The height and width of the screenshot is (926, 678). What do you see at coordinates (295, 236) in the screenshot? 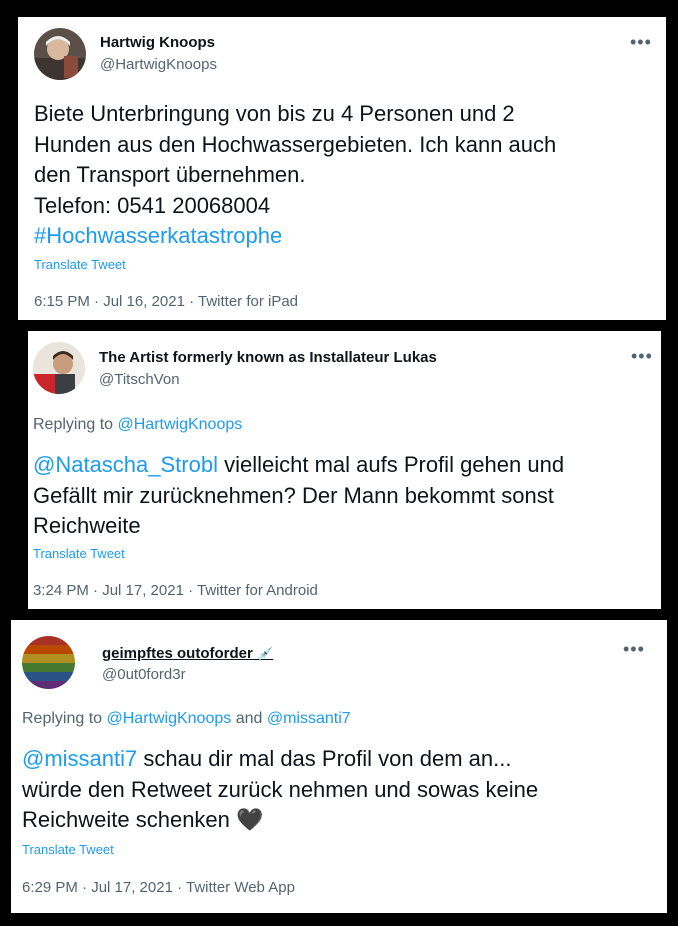
I see `hashtag-link: #Hochwasserkatastrophe` at bounding box center [295, 236].